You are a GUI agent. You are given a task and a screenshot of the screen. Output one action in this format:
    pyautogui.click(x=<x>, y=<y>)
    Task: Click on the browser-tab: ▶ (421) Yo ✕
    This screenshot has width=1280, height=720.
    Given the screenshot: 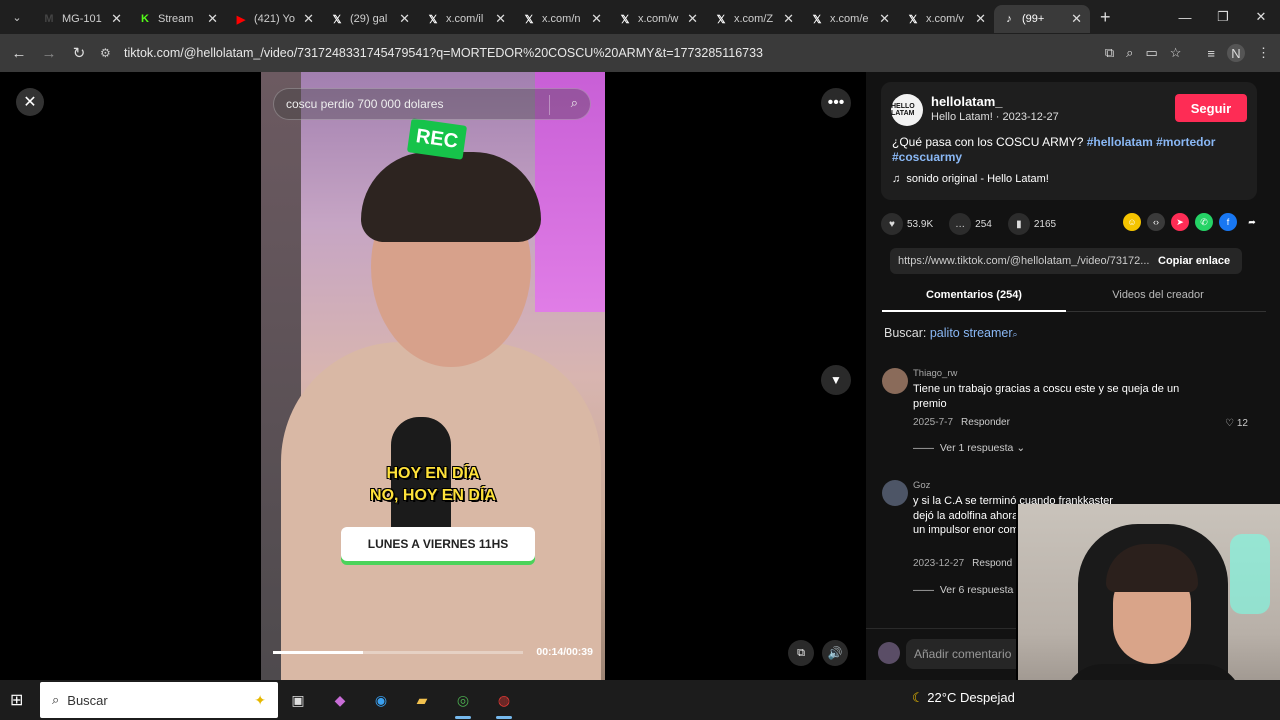 What is the action you would take?
    pyautogui.click(x=274, y=19)
    